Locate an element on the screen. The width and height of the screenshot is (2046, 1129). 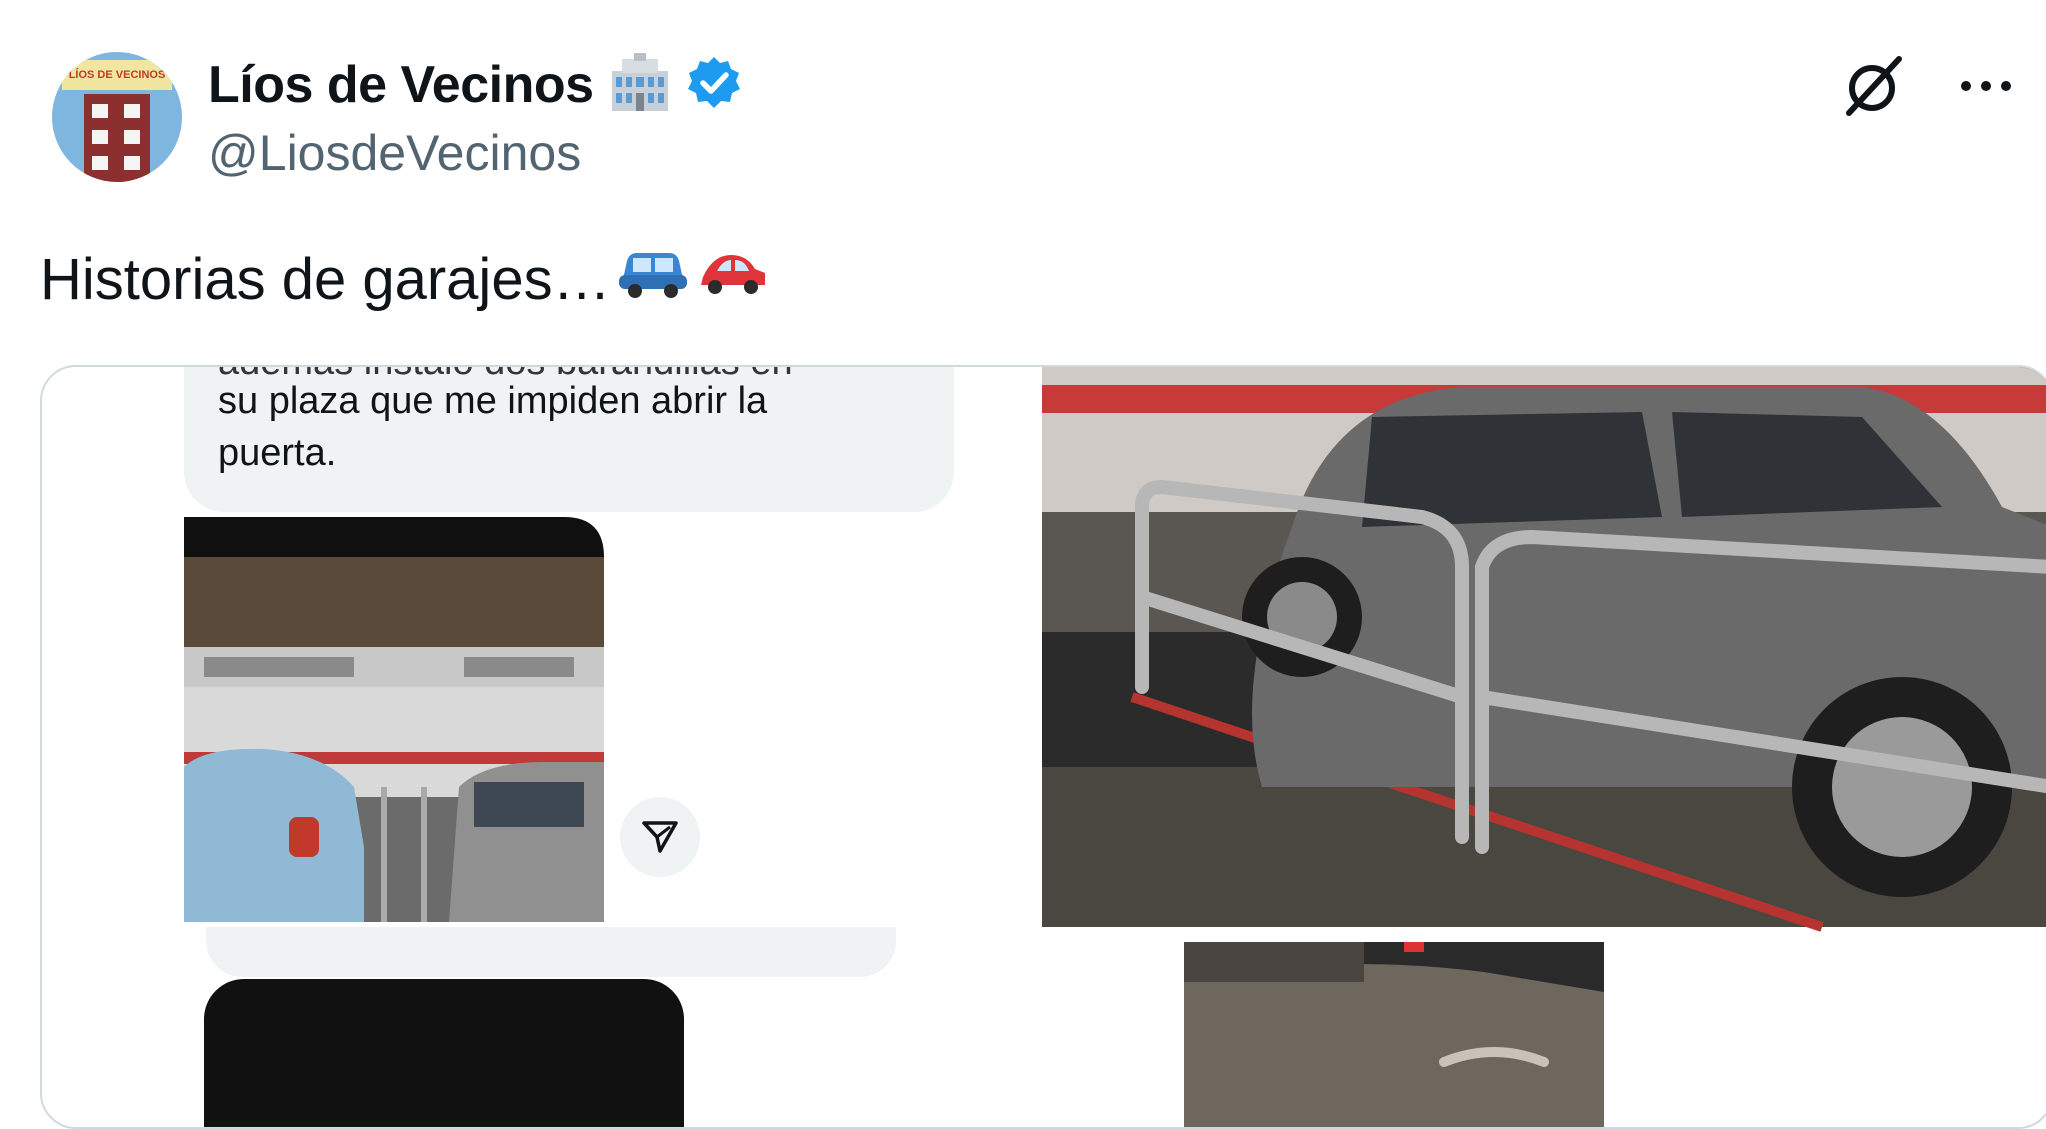
author-name-row: Líos de Vecinos is located at coordinates (475, 85).